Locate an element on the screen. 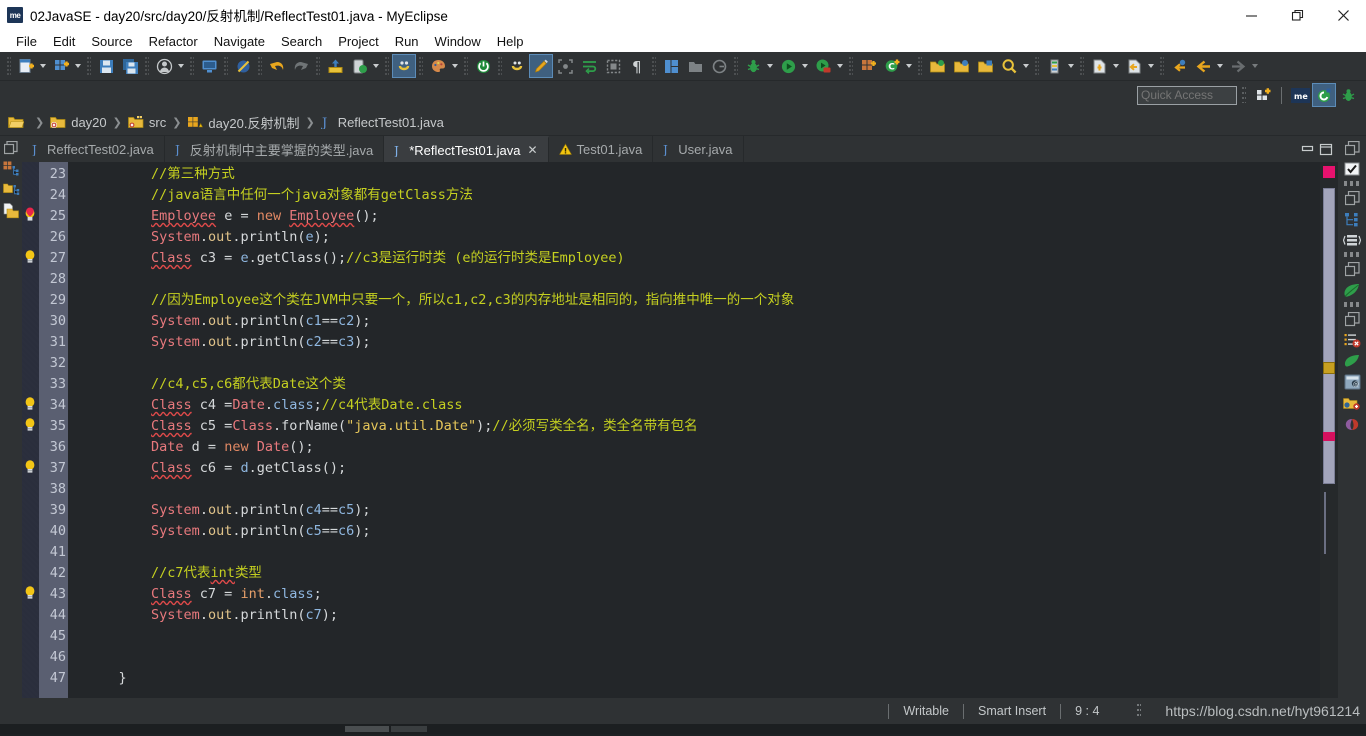  breadcrumb-src: src is located at coordinates (147, 122).